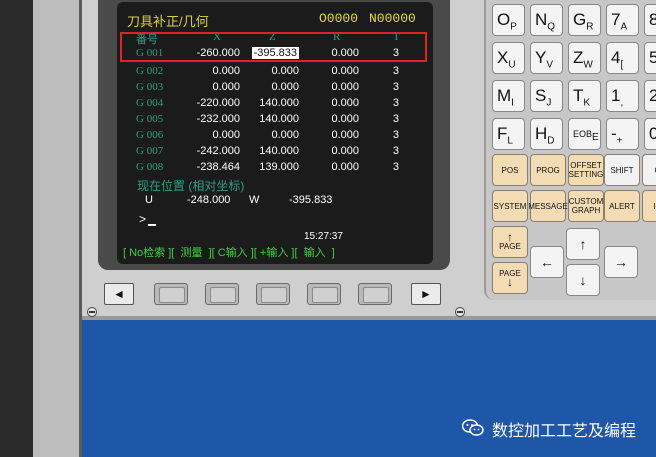 Image resolution: width=656 pixels, height=457 pixels. What do you see at coordinates (548, 170) in the screenshot?
I see `prog-button: PROG` at bounding box center [548, 170].